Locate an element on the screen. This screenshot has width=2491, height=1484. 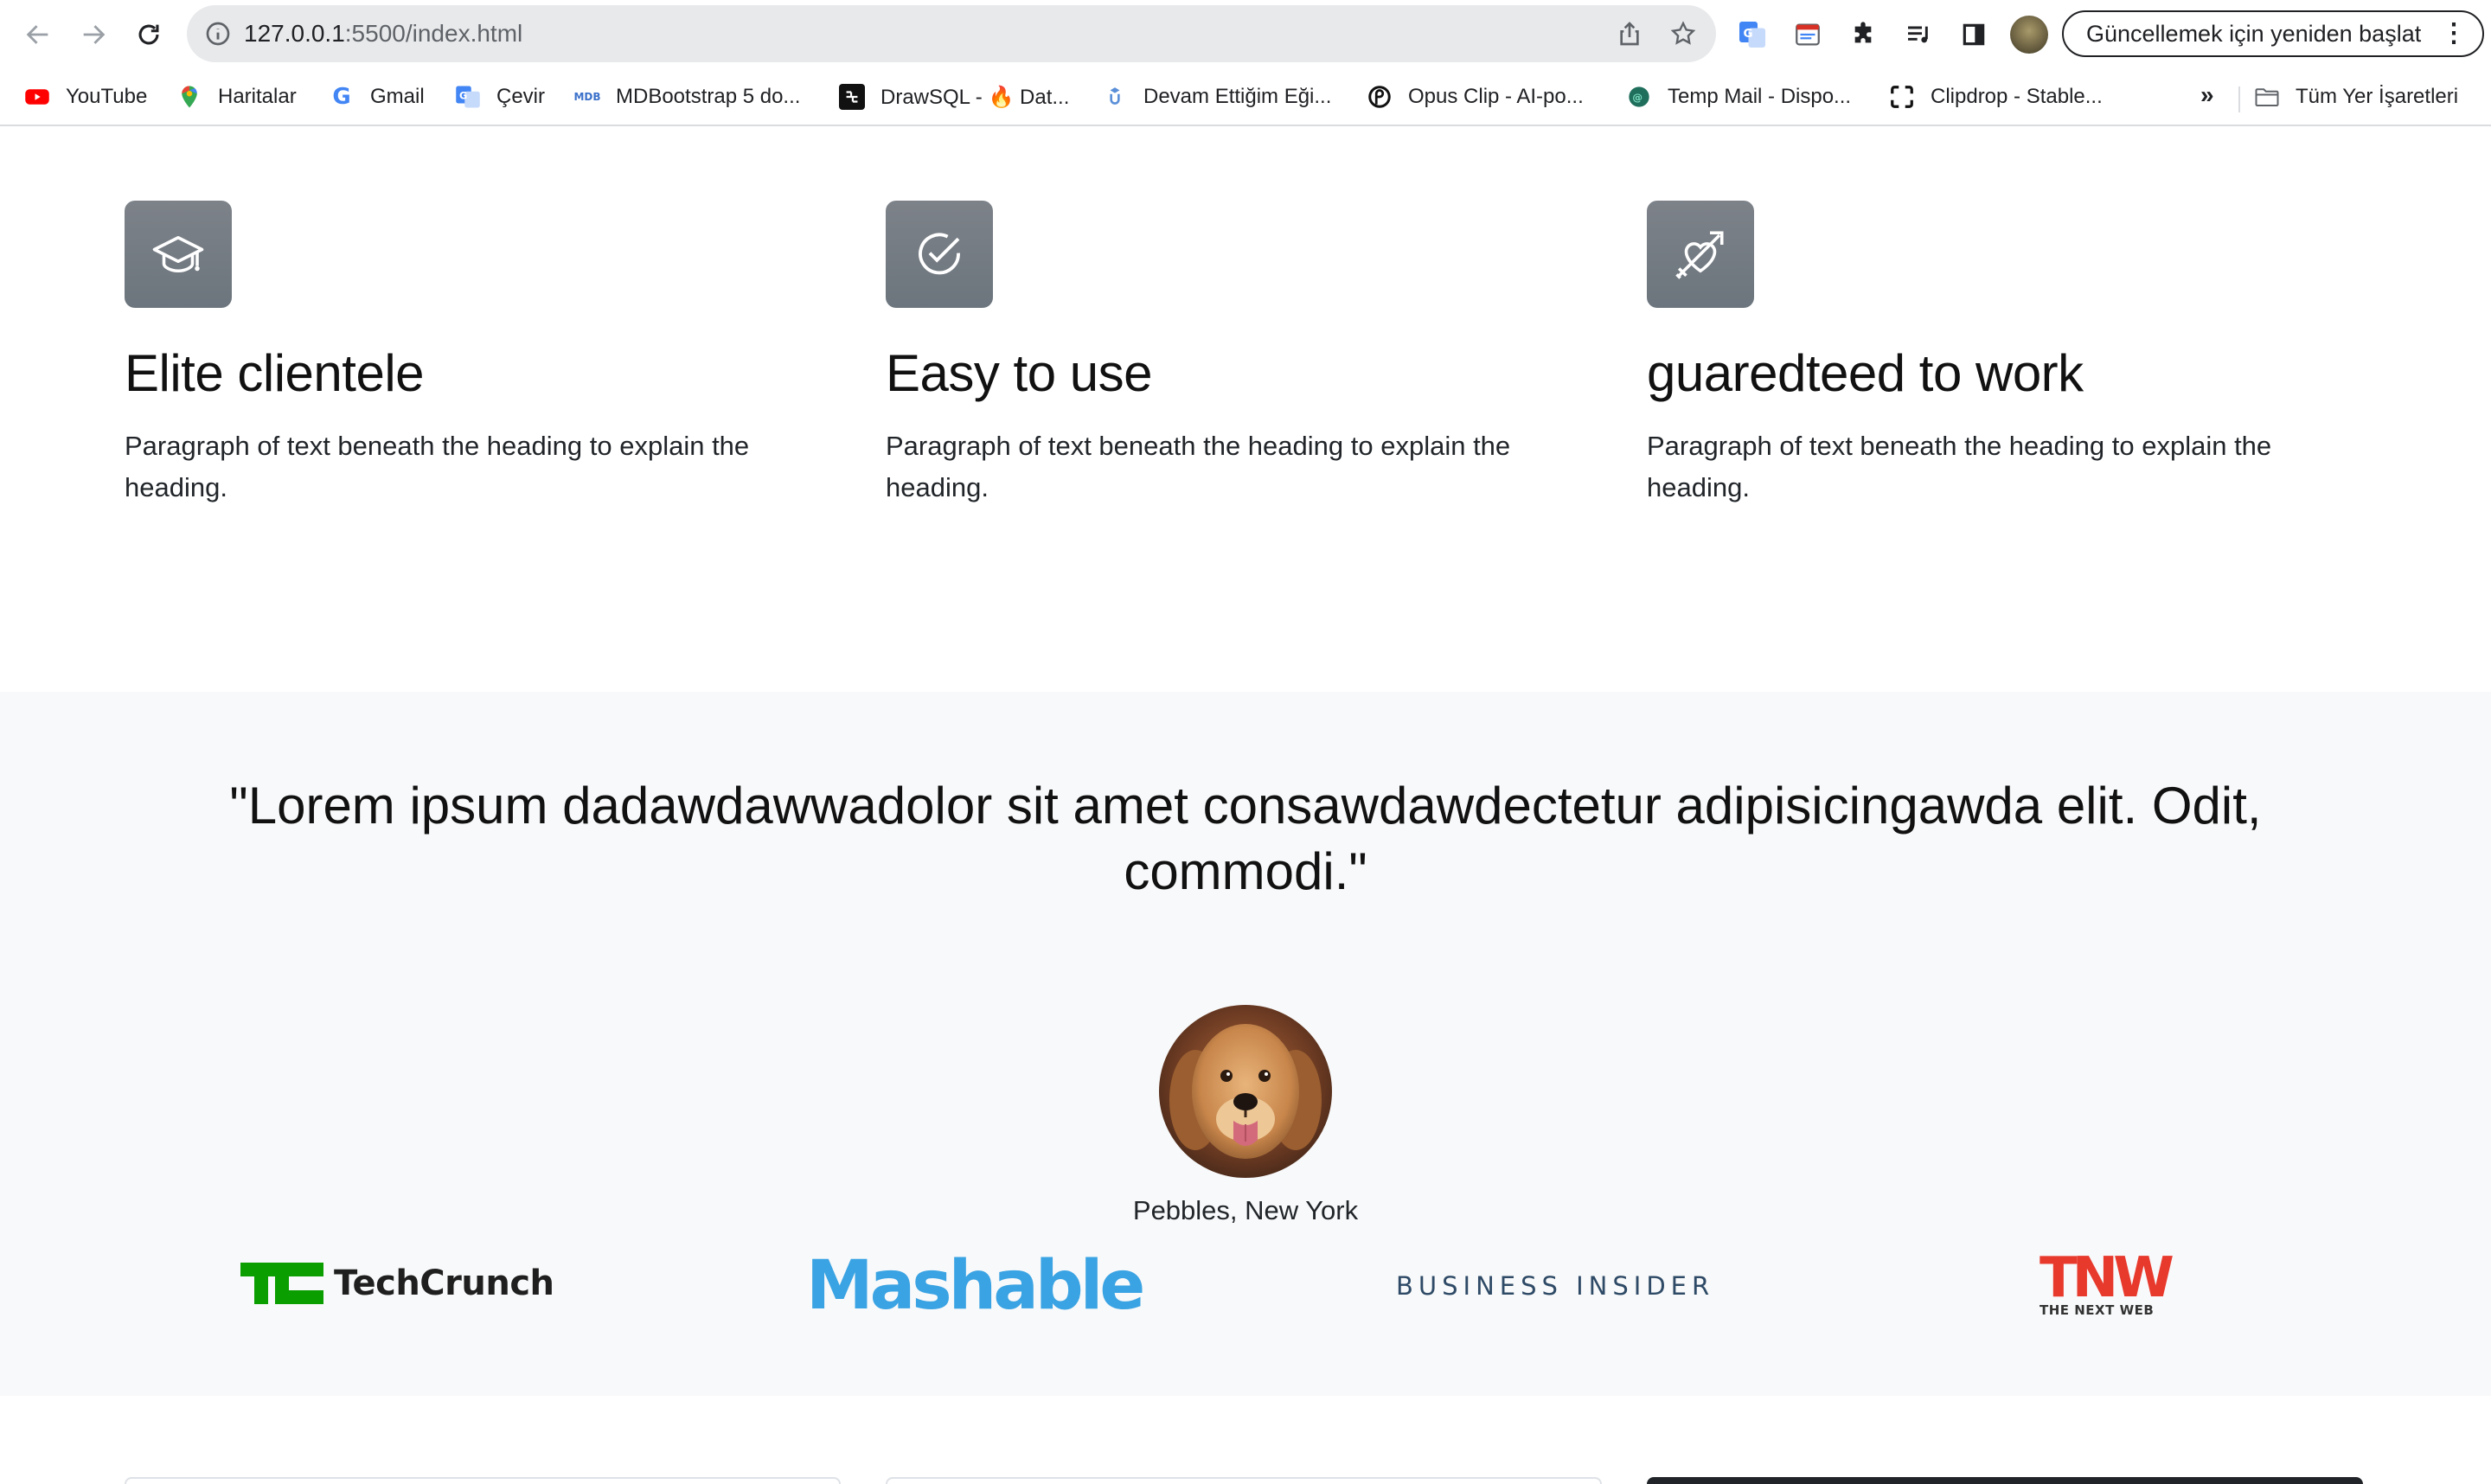
arrow-left-icon is located at coordinates (37, 35).